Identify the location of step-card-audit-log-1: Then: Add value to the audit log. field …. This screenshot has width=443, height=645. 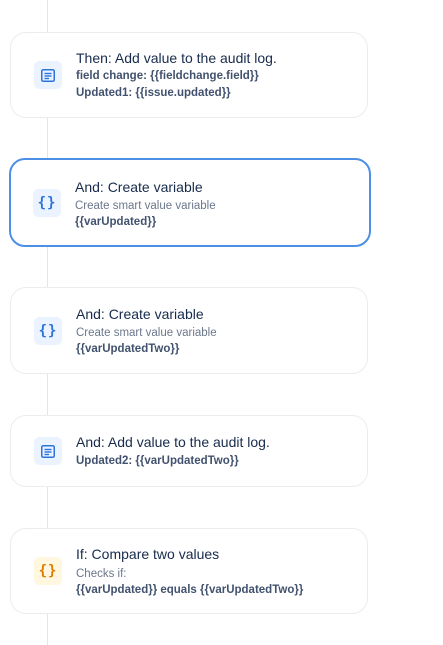
(189, 75).